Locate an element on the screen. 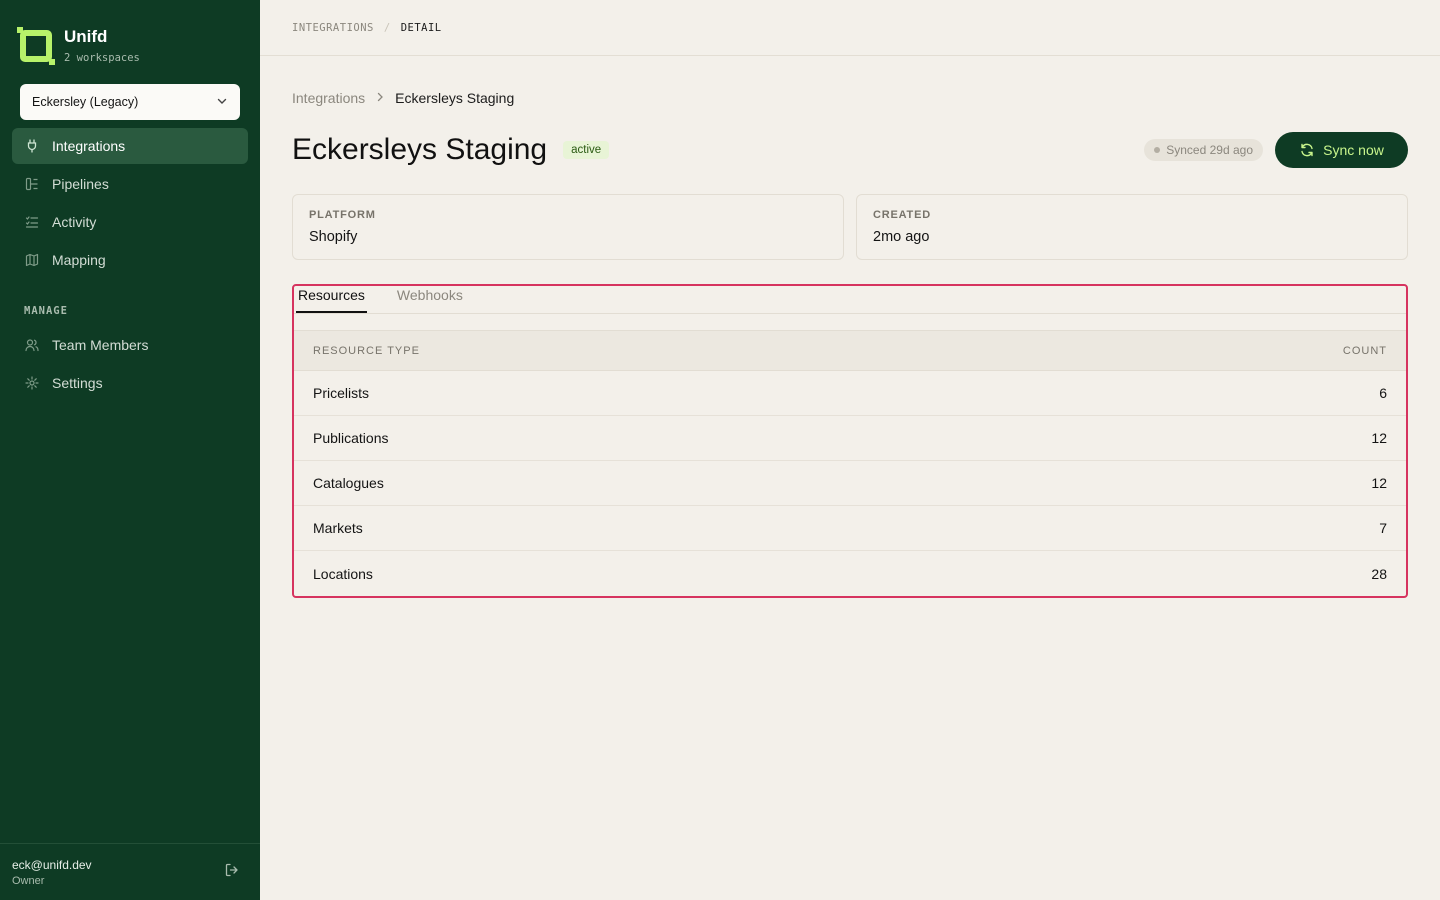 This screenshot has width=1440, height=900. sidebar-item-label: Mapping is located at coordinates (79, 260).